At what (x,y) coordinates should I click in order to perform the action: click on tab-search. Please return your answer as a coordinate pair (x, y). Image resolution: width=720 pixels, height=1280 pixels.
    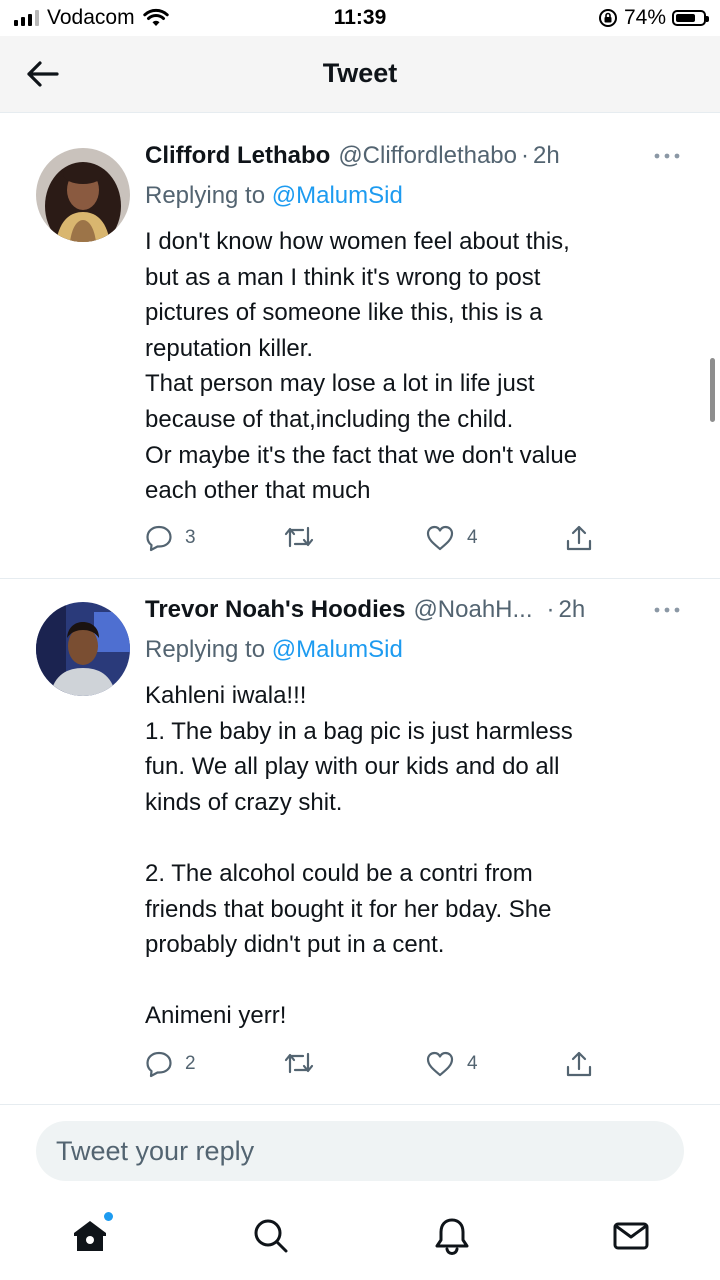
    Looking at the image, I should click on (271, 1236).